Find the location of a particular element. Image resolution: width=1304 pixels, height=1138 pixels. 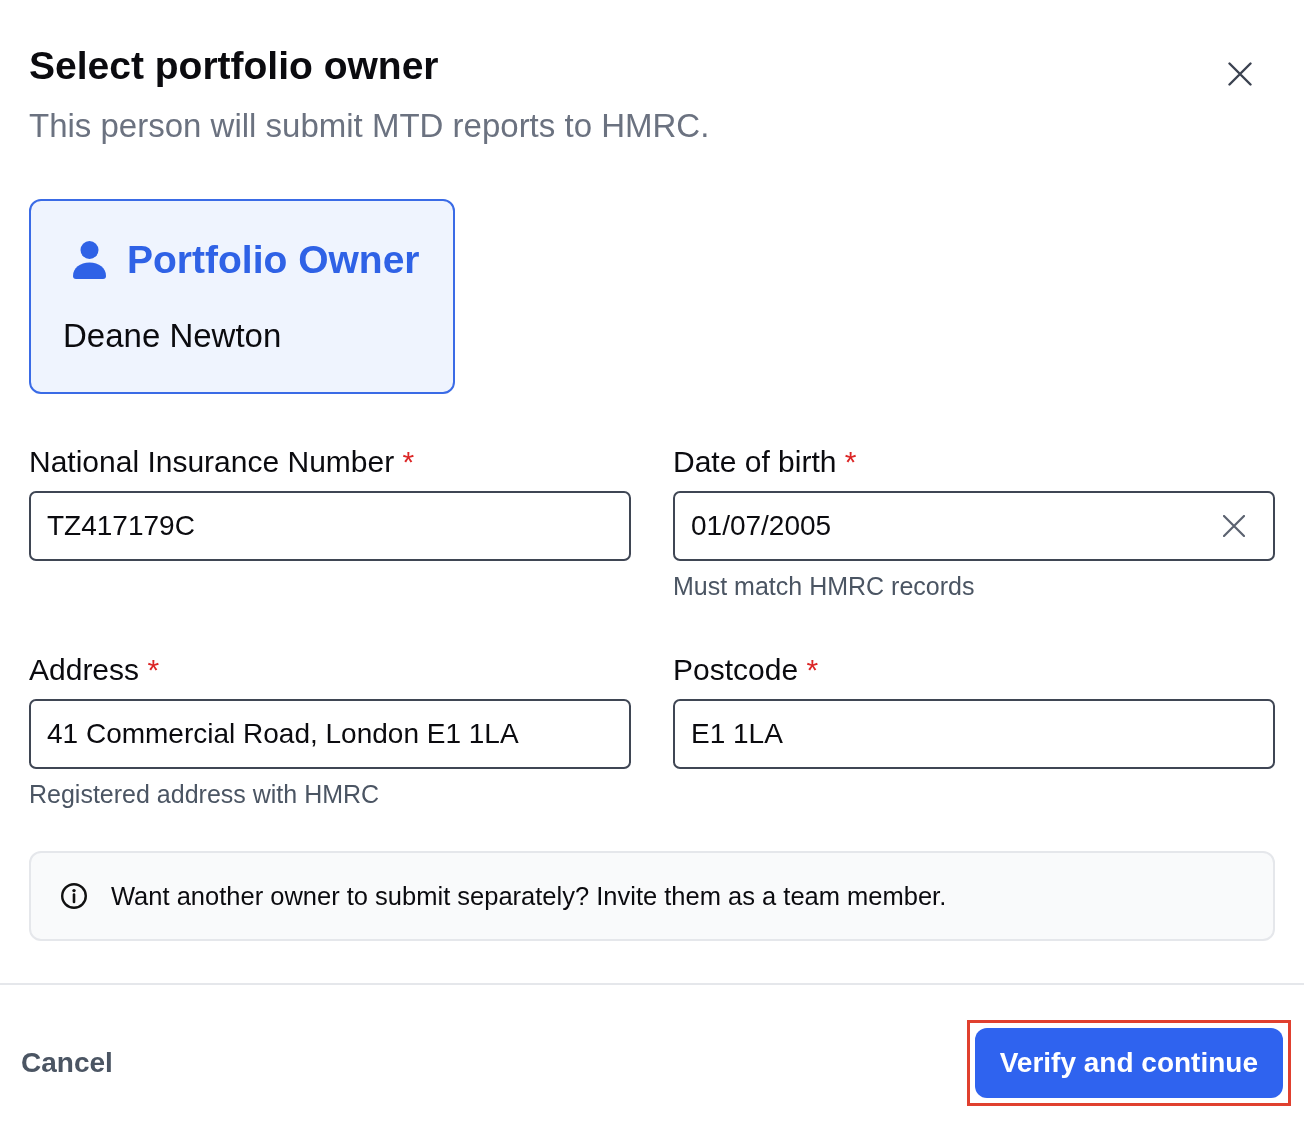

clear-icon is located at coordinates (1234, 526).